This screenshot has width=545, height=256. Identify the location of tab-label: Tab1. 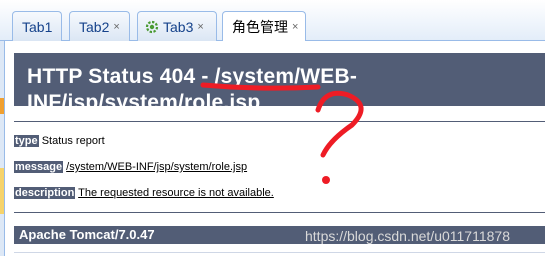
(37, 26).